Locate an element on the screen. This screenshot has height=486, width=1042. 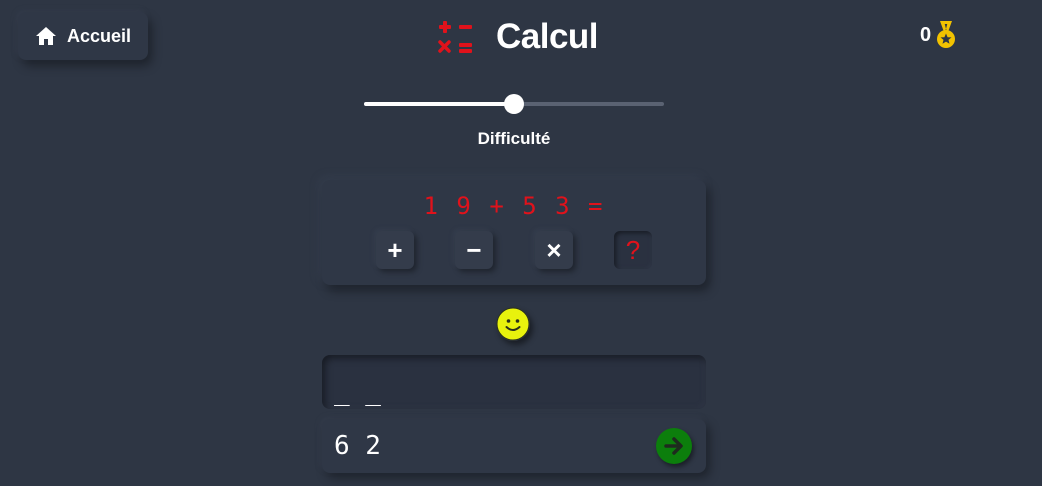
calculator-operators-icon is located at coordinates (455, 37).